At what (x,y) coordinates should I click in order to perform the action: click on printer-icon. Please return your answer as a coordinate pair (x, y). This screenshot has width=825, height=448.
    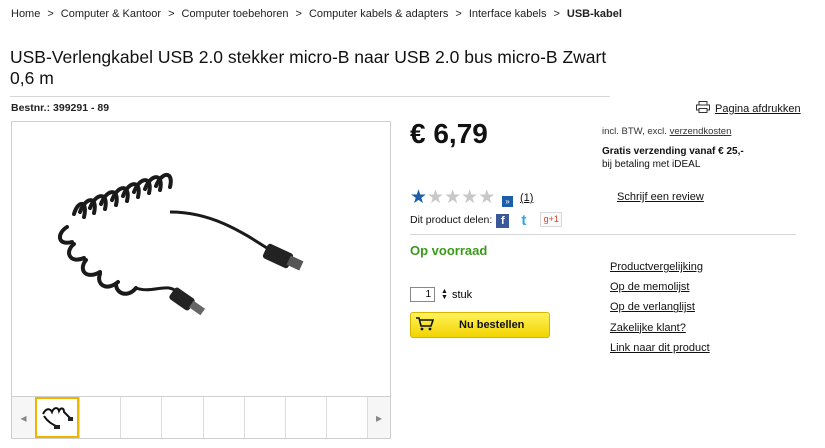
    Looking at the image, I should click on (703, 108).